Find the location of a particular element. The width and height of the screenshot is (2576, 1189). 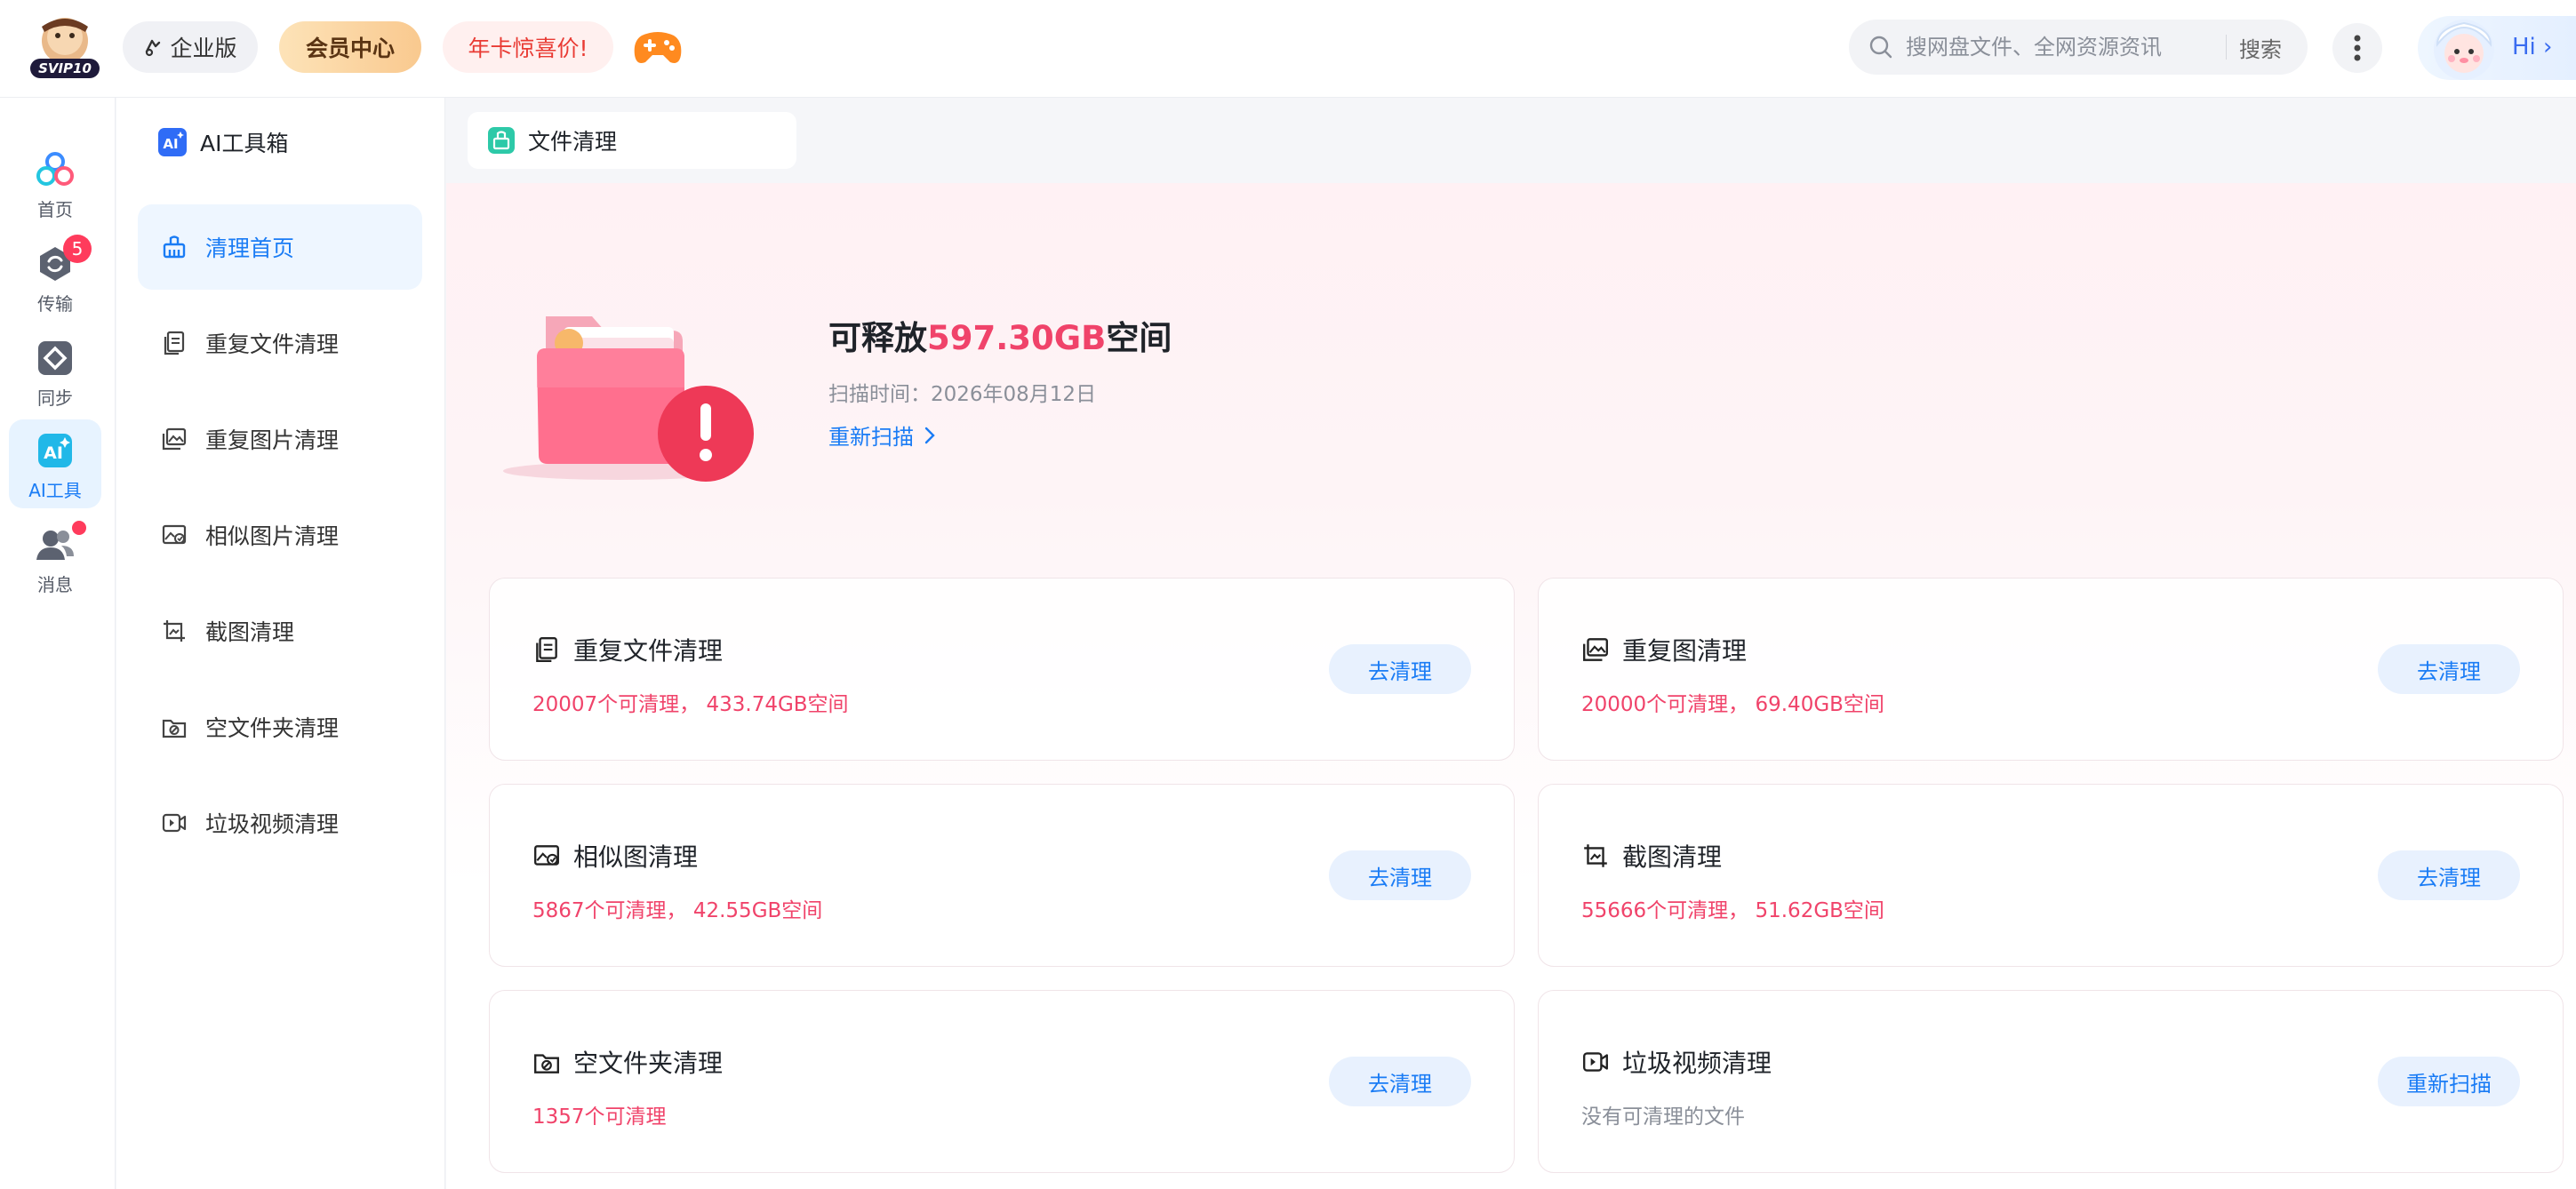

sidebar-item-label: 重复图片清理 is located at coordinates (272, 440).